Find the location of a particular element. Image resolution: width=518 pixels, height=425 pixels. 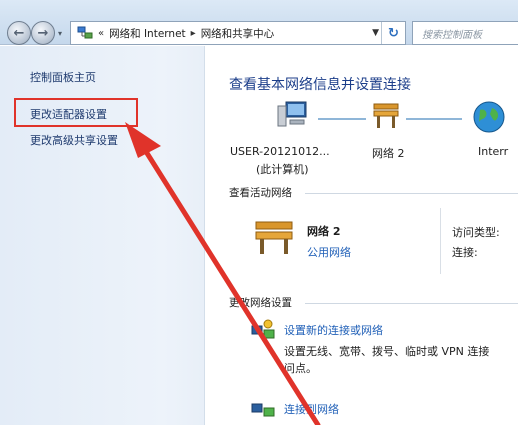

refresh-button: ↻ is located at coordinates (393, 33).